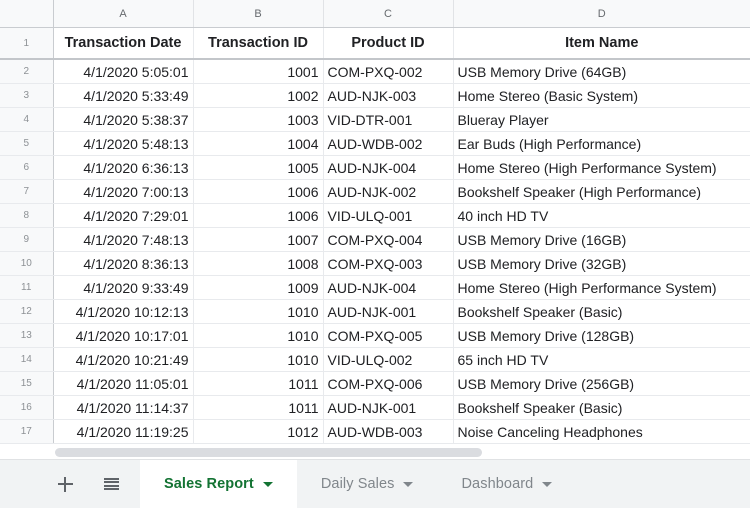 The image size is (750, 508). Describe the element at coordinates (123, 95) in the screenshot. I see `cell-A3: 4/1/2020 5:33:49` at that location.